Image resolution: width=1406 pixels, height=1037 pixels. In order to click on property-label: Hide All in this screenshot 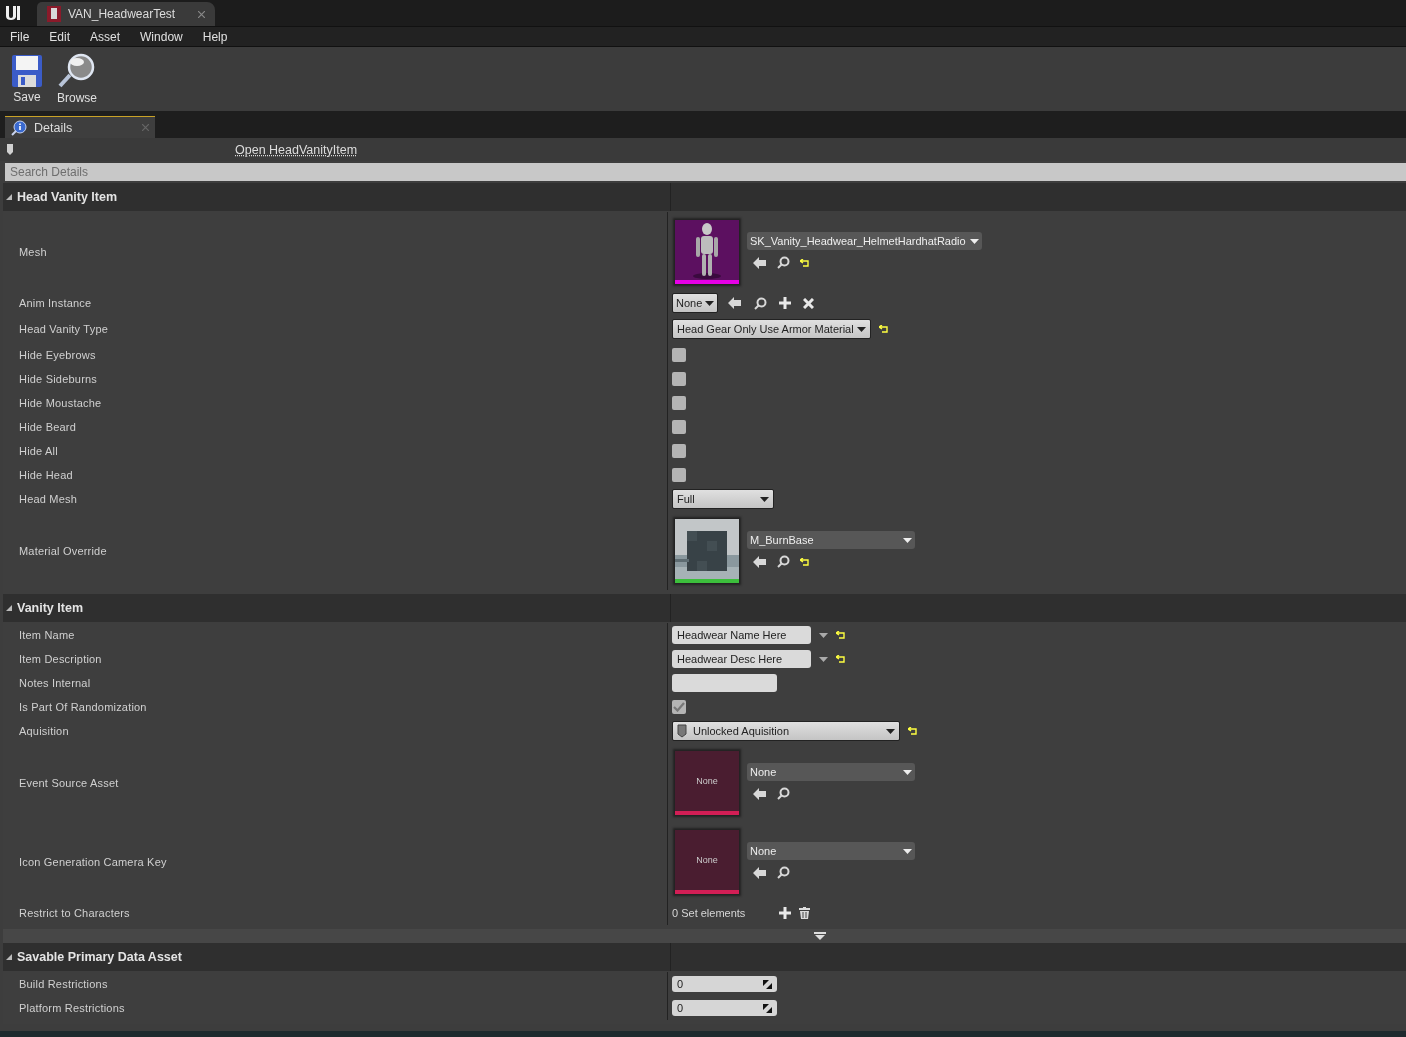, I will do `click(38, 451)`.